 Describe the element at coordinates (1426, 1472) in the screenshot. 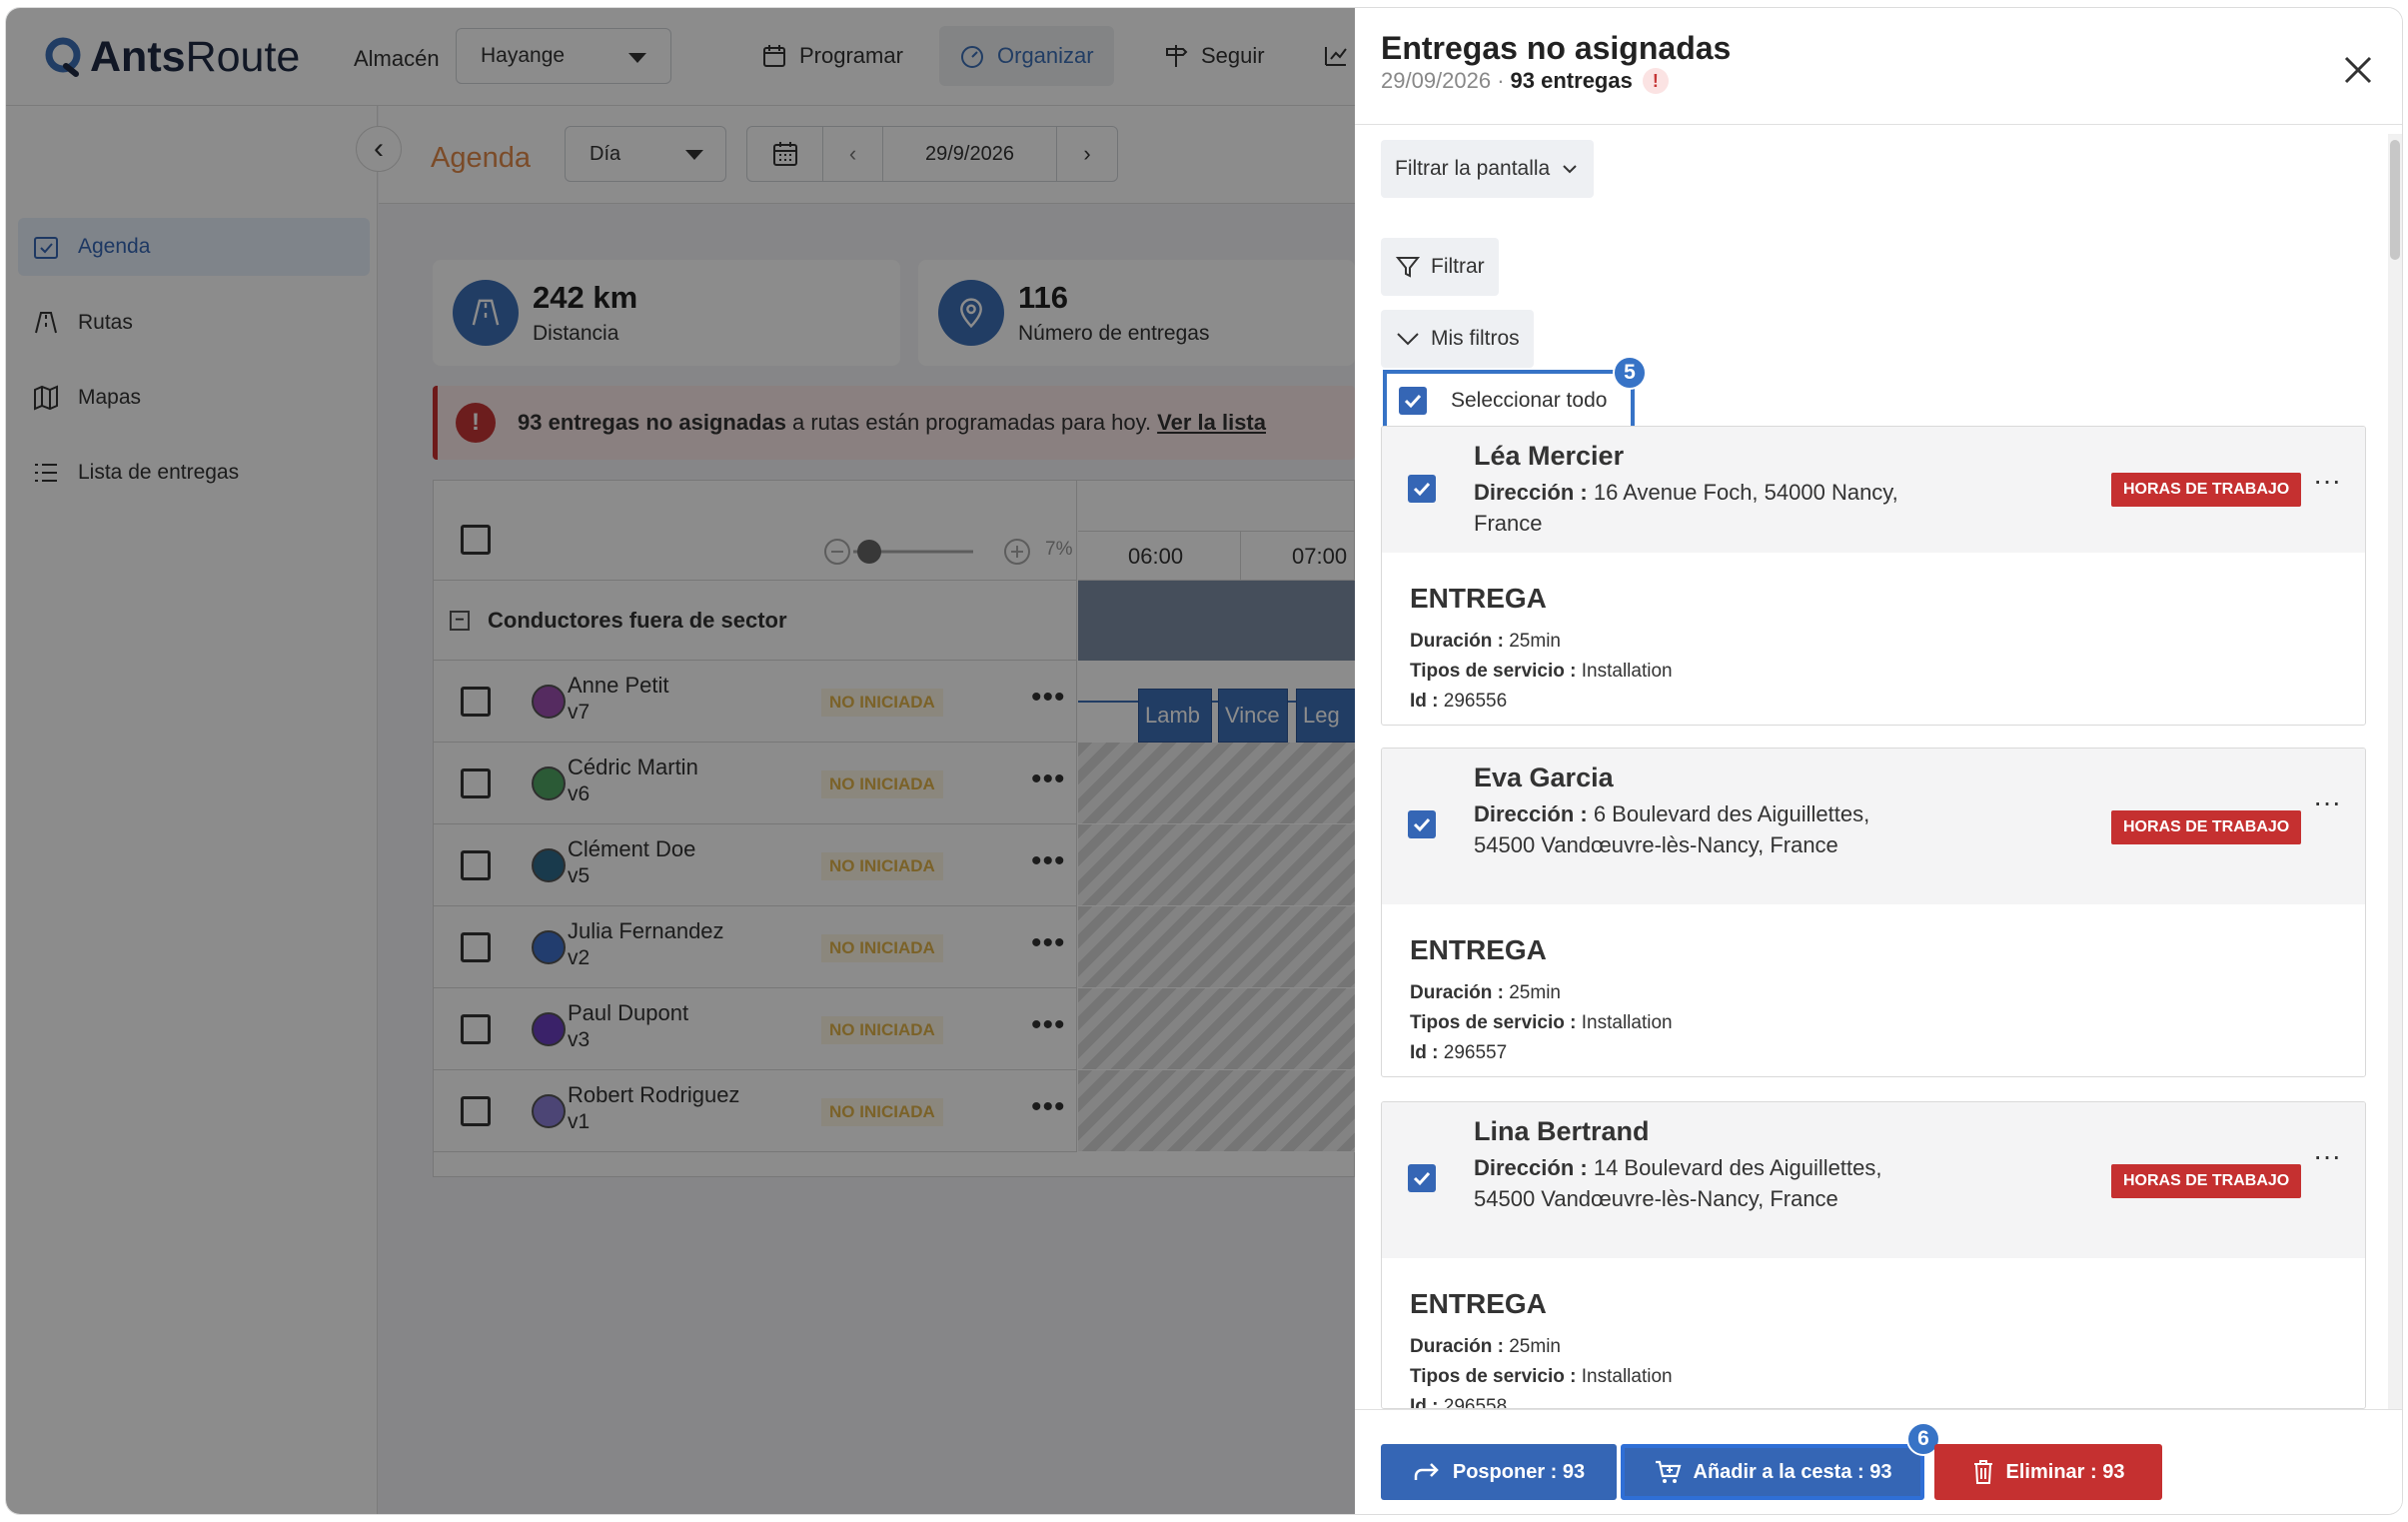

I see `forward-arrow-icon` at that location.